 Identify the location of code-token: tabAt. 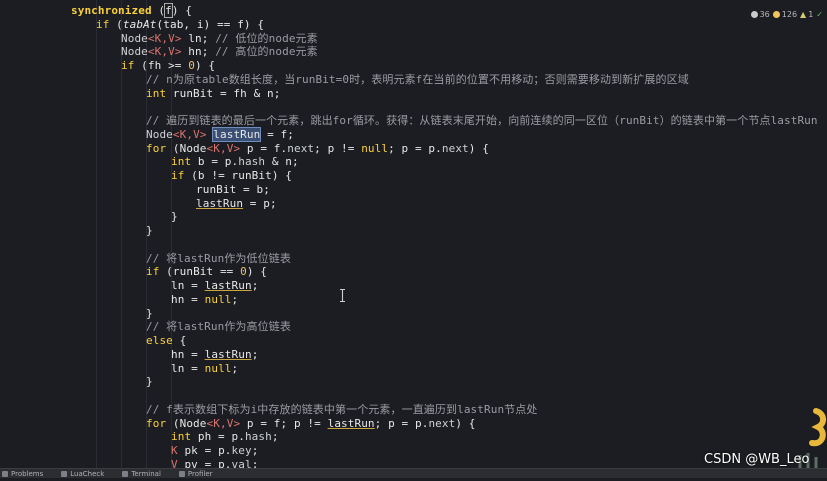
(139, 24).